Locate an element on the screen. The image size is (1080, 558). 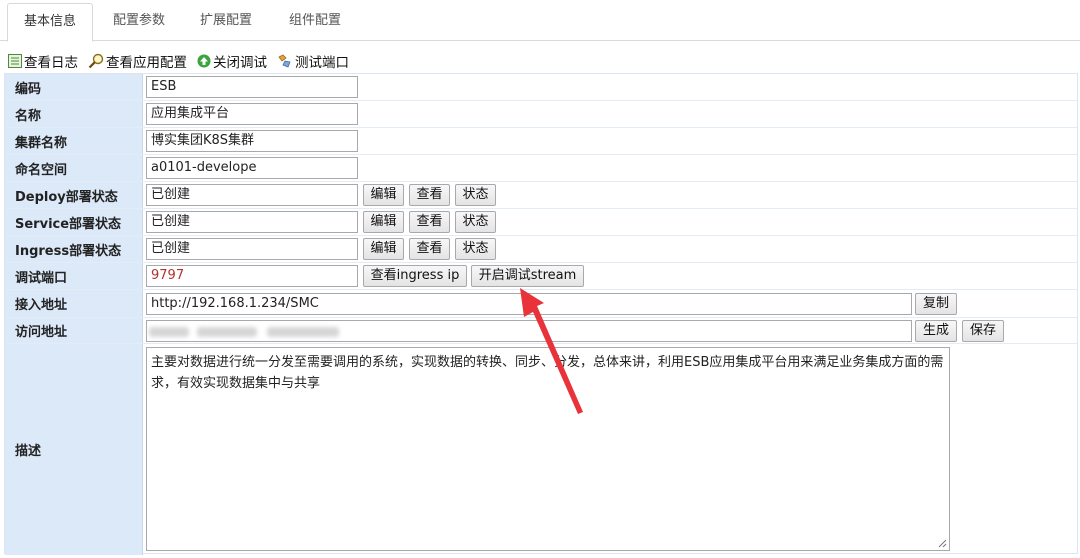
view-log-button: 查看日志 is located at coordinates (43, 61).